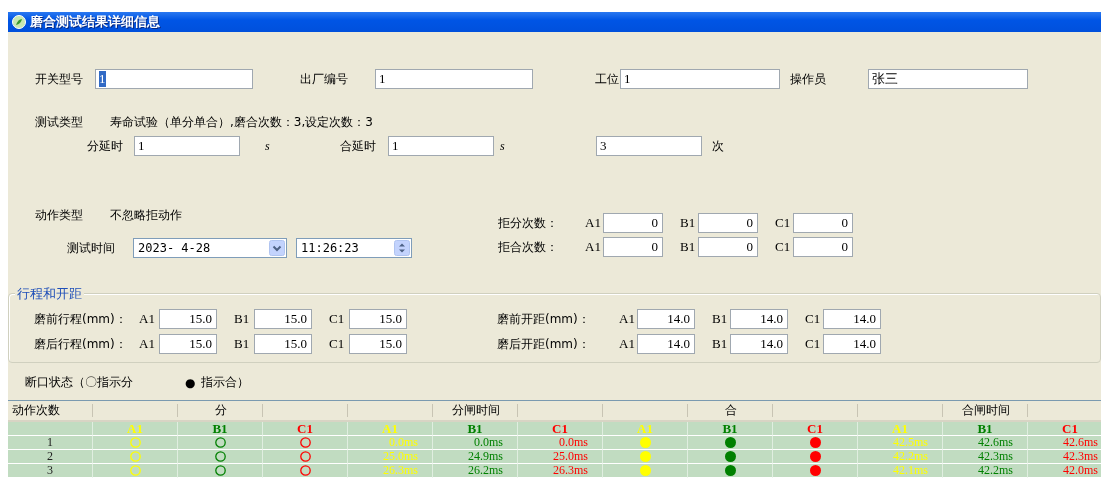  Describe the element at coordinates (59, 79) in the screenshot. I see `field-label: 开关型号` at that location.